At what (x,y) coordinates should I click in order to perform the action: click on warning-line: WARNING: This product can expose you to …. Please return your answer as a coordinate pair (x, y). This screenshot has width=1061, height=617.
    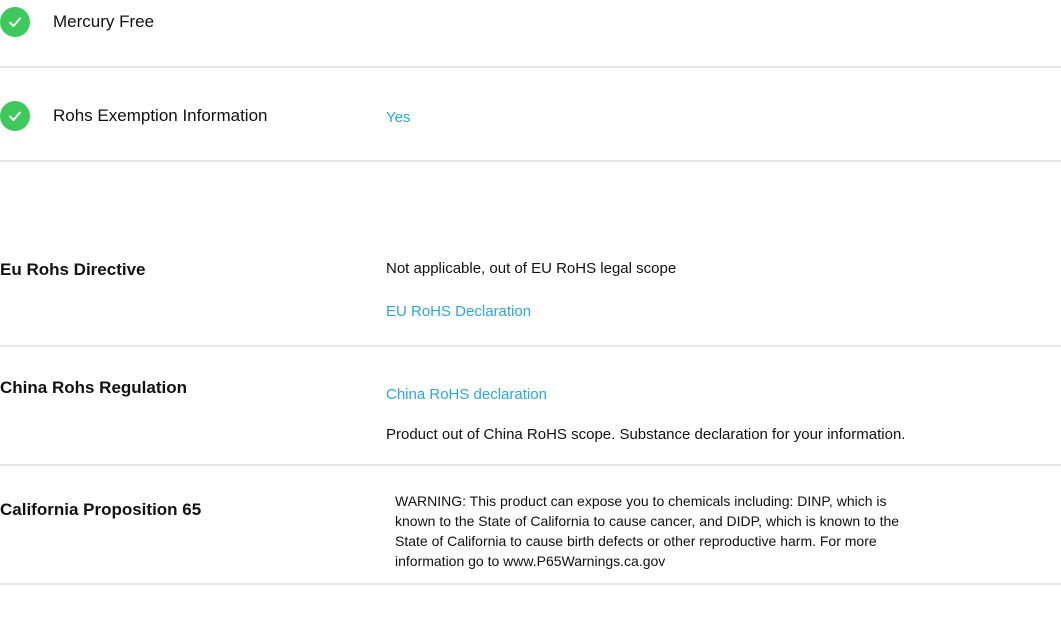
    Looking at the image, I should click on (641, 501).